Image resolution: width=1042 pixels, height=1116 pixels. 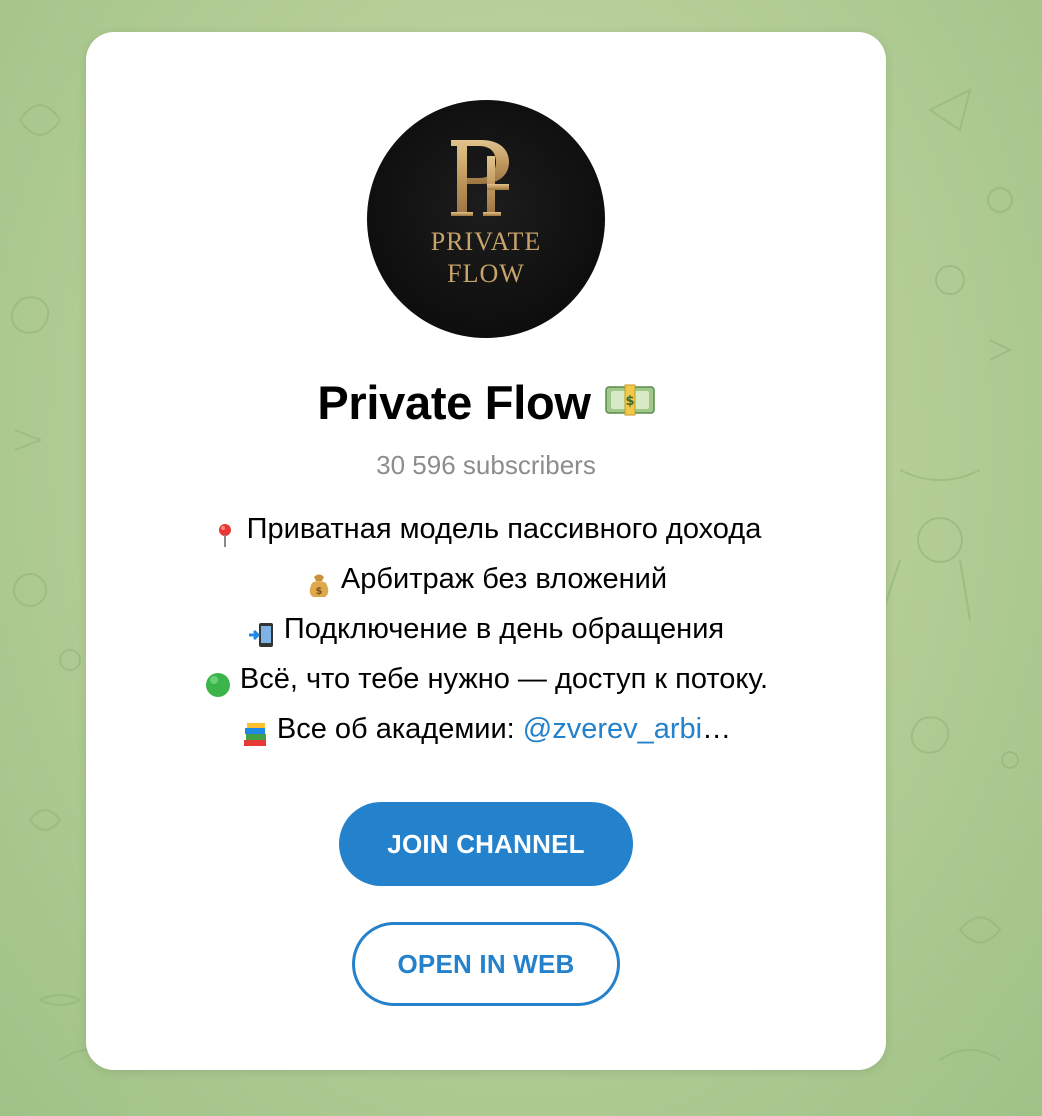 I want to click on money-bag-icon: $, so click(x=319, y=581).